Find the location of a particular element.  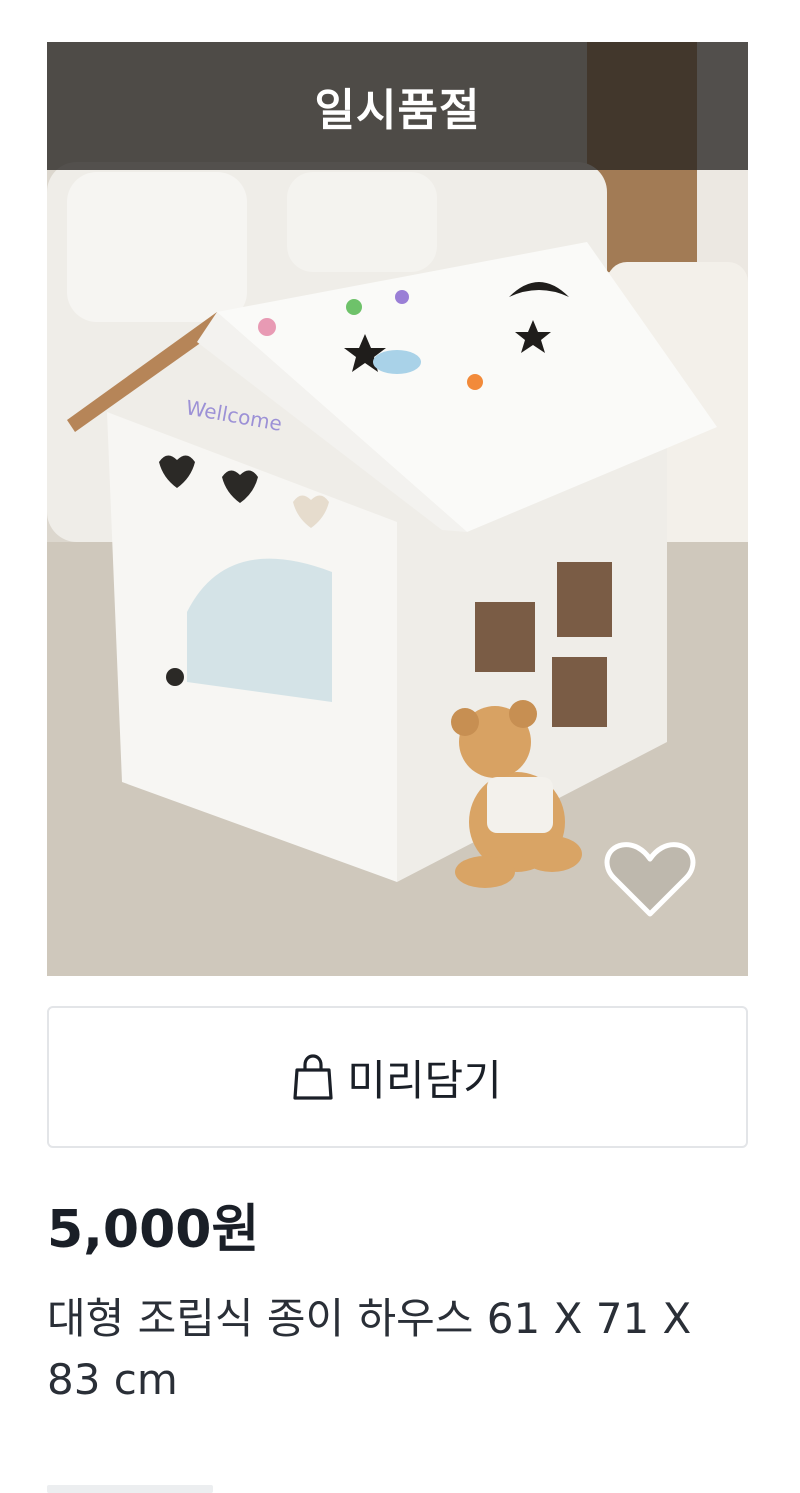

add-to-cart-button: 미리담기 is located at coordinates (397, 1077).